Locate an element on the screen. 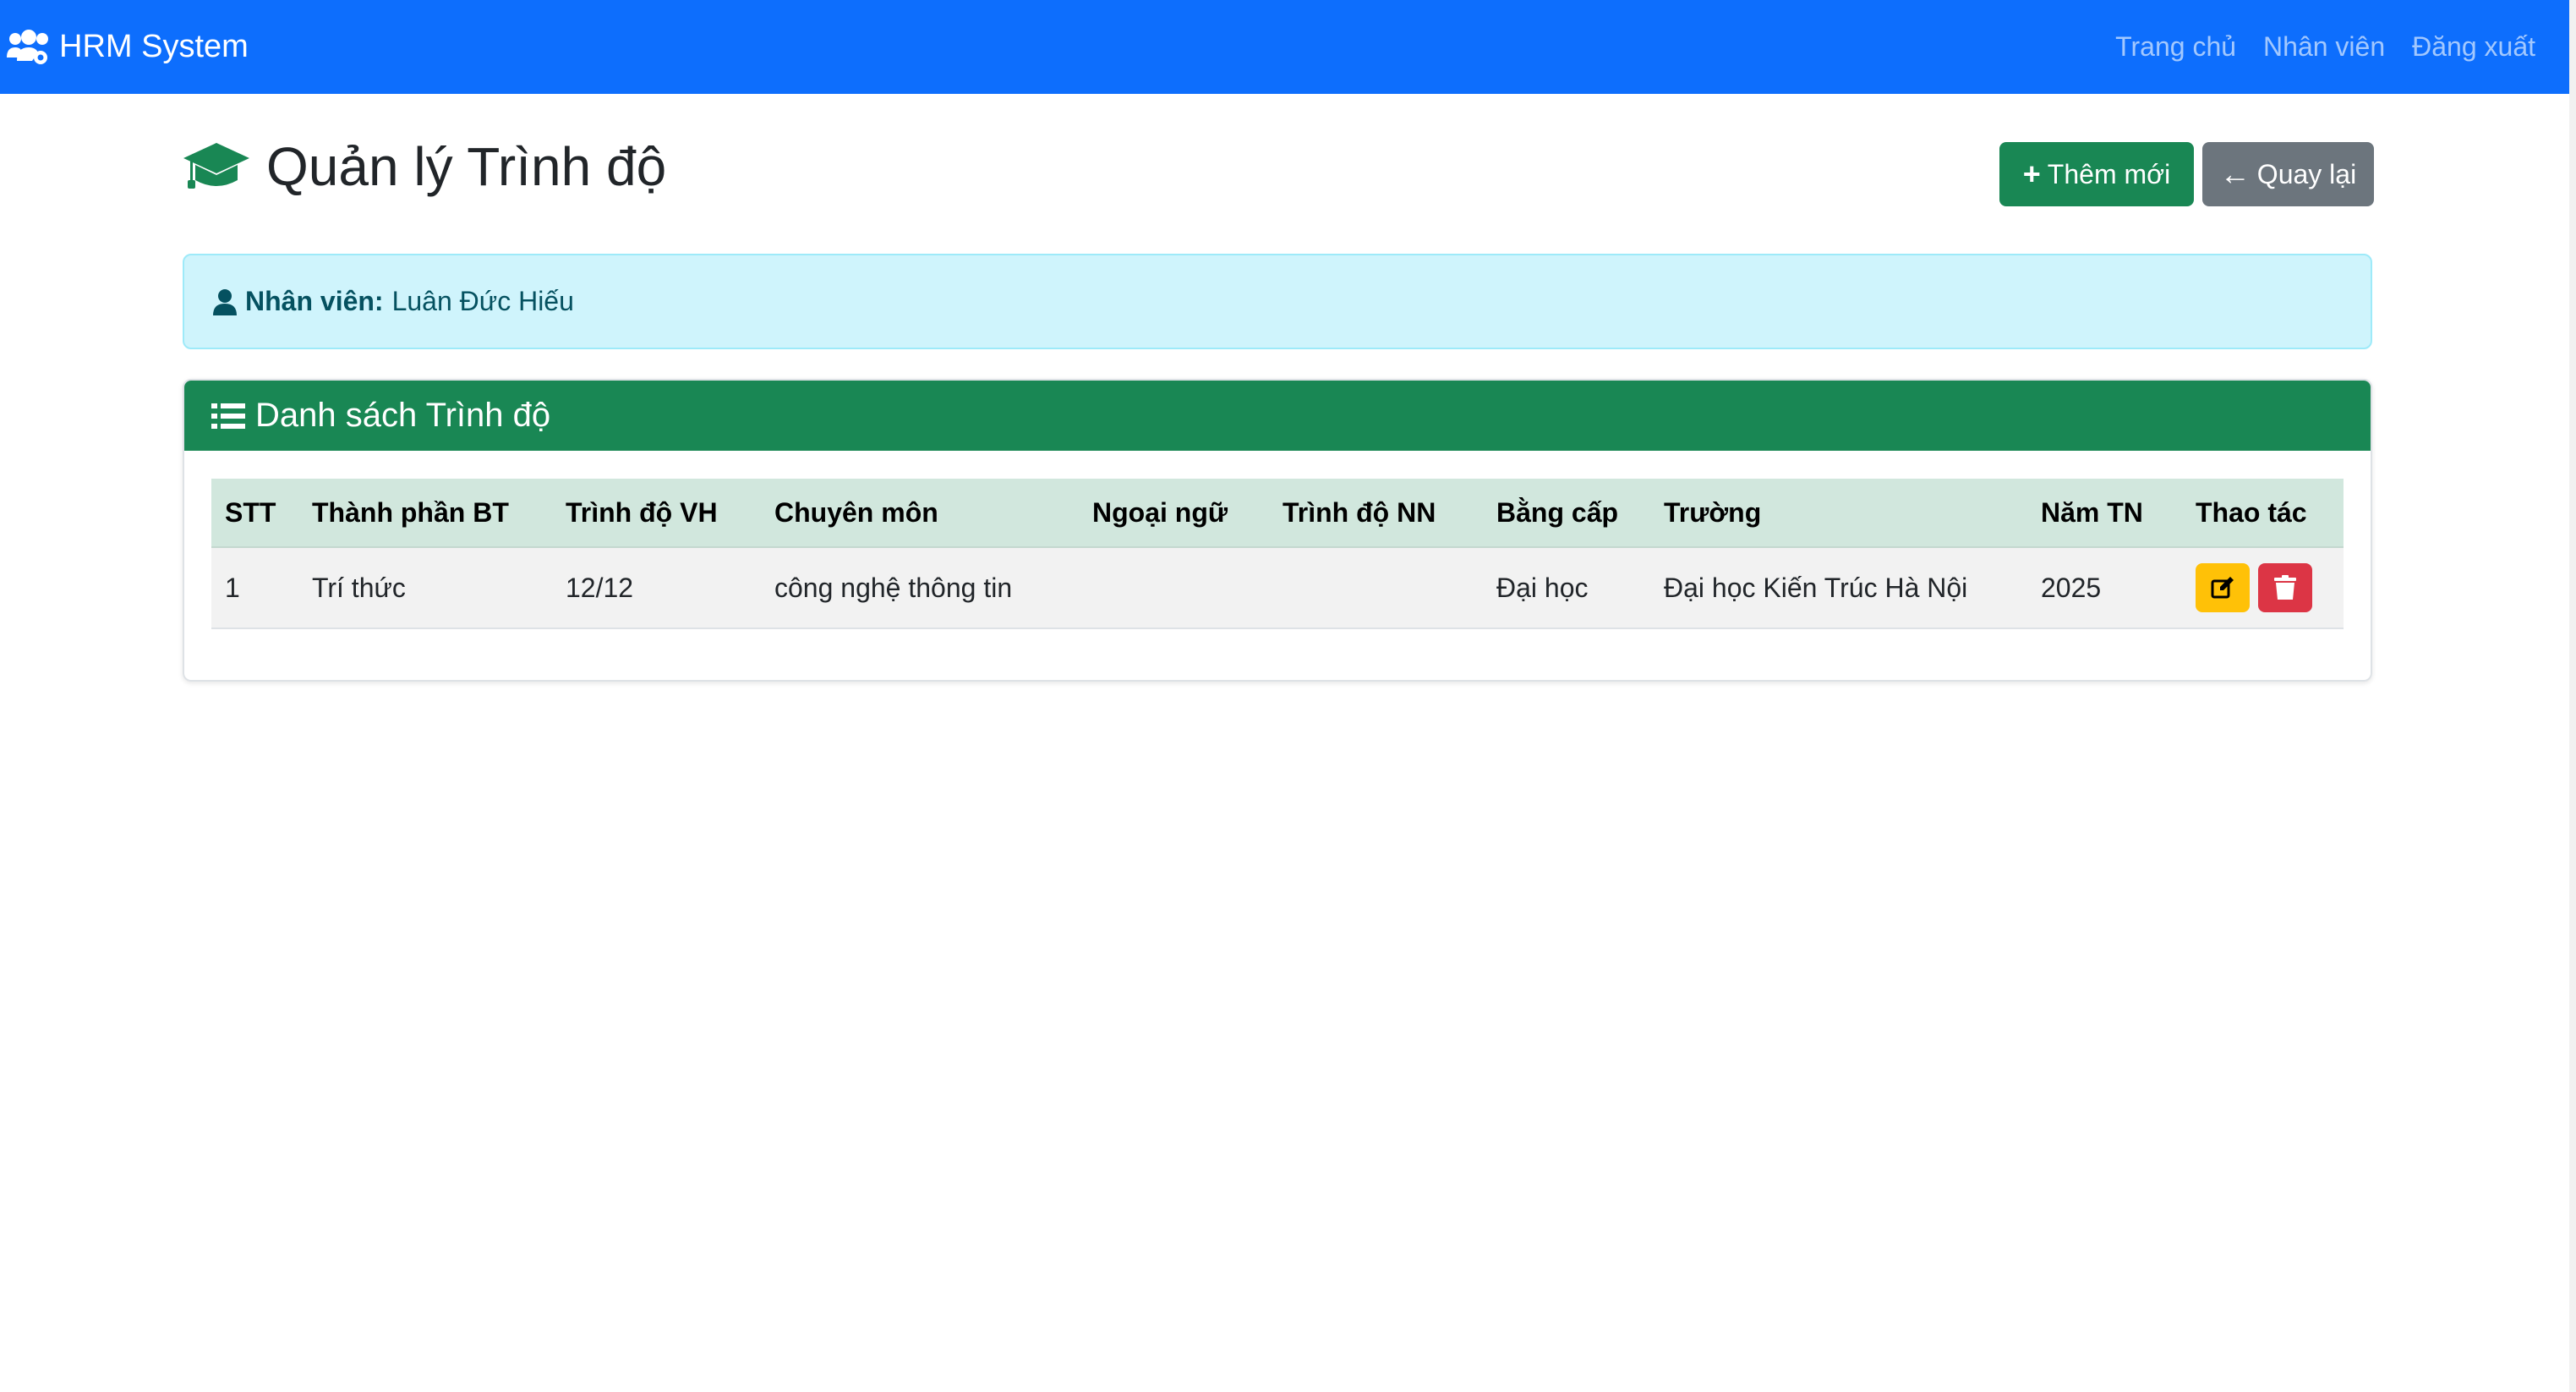  graduation-cap-icon is located at coordinates (216, 166).